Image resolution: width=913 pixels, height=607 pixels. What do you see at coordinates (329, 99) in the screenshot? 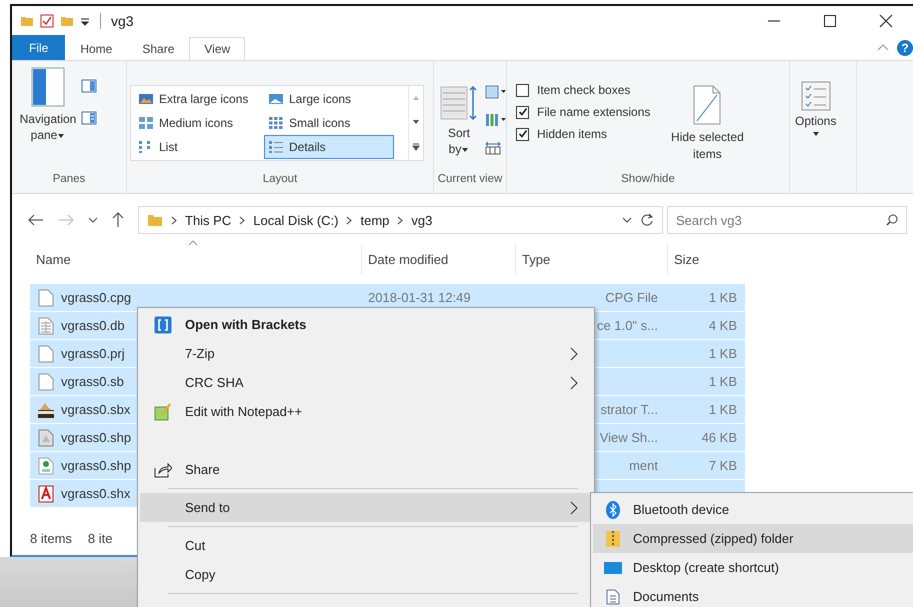
I see `layout-option: Large icons` at bounding box center [329, 99].